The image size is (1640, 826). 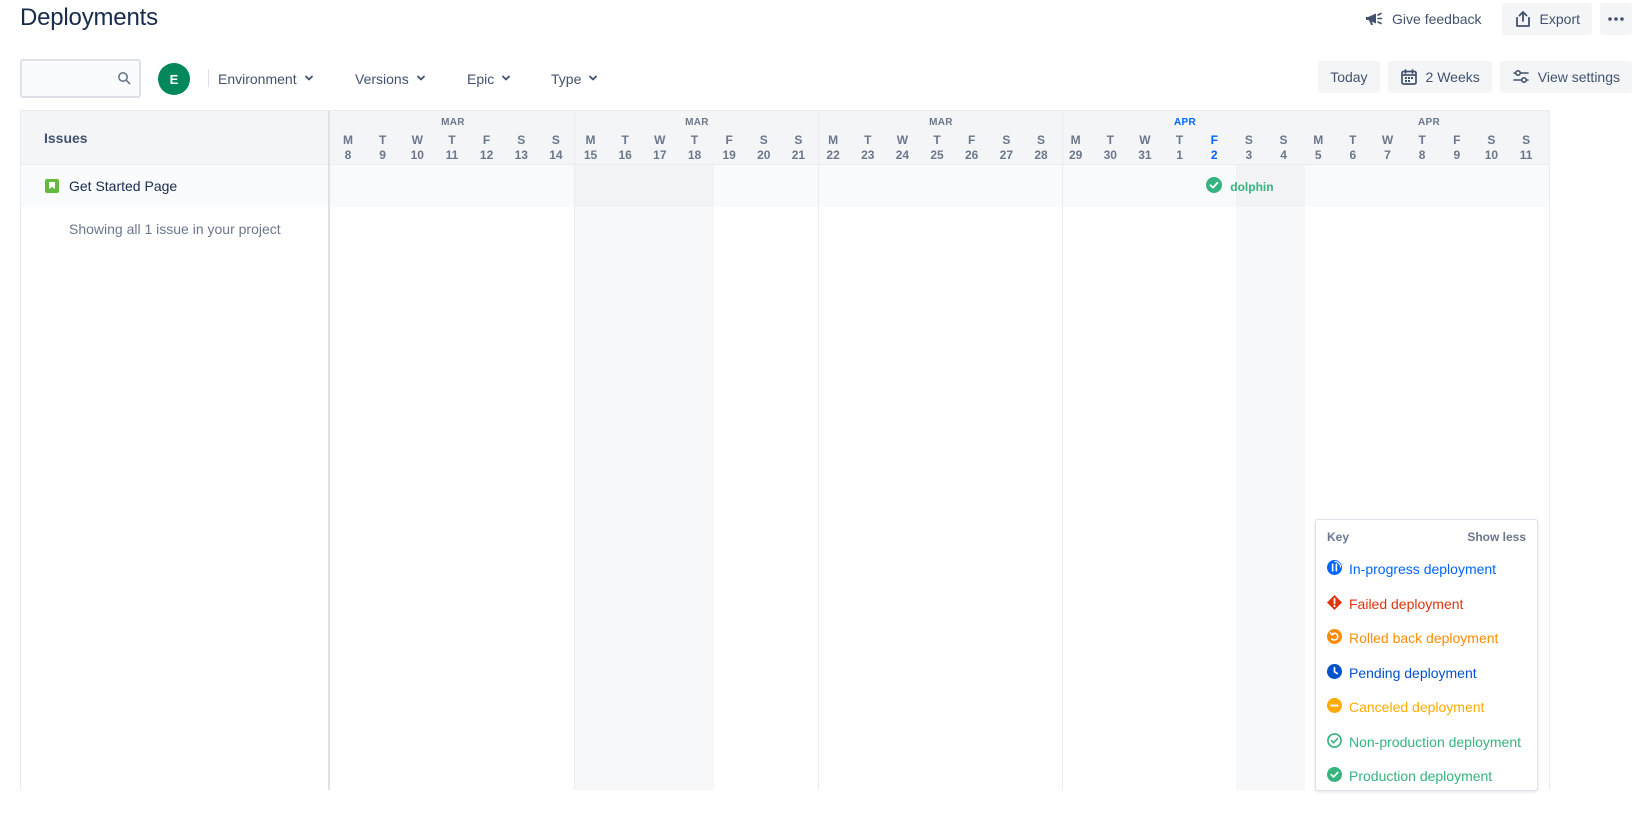 I want to click on day-column-label: T 16, so click(x=625, y=148).